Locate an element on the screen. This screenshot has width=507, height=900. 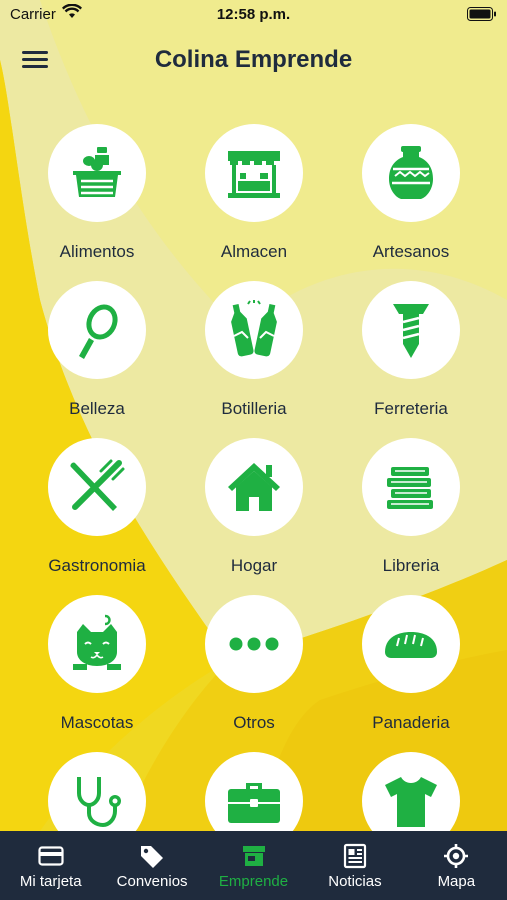
category-gastronomia: Gastronomia is located at coordinates (97, 513).